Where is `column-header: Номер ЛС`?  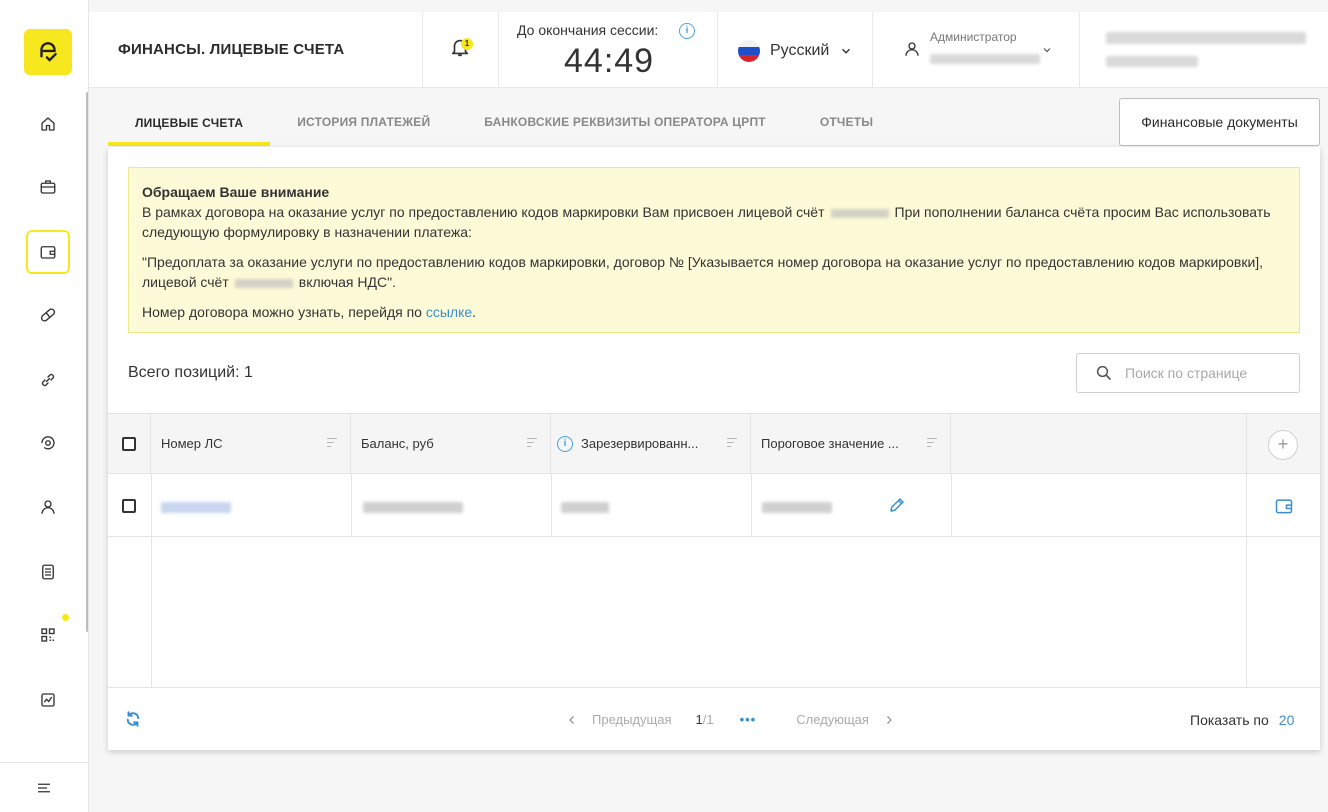
column-header: Номер ЛС is located at coordinates (251, 443).